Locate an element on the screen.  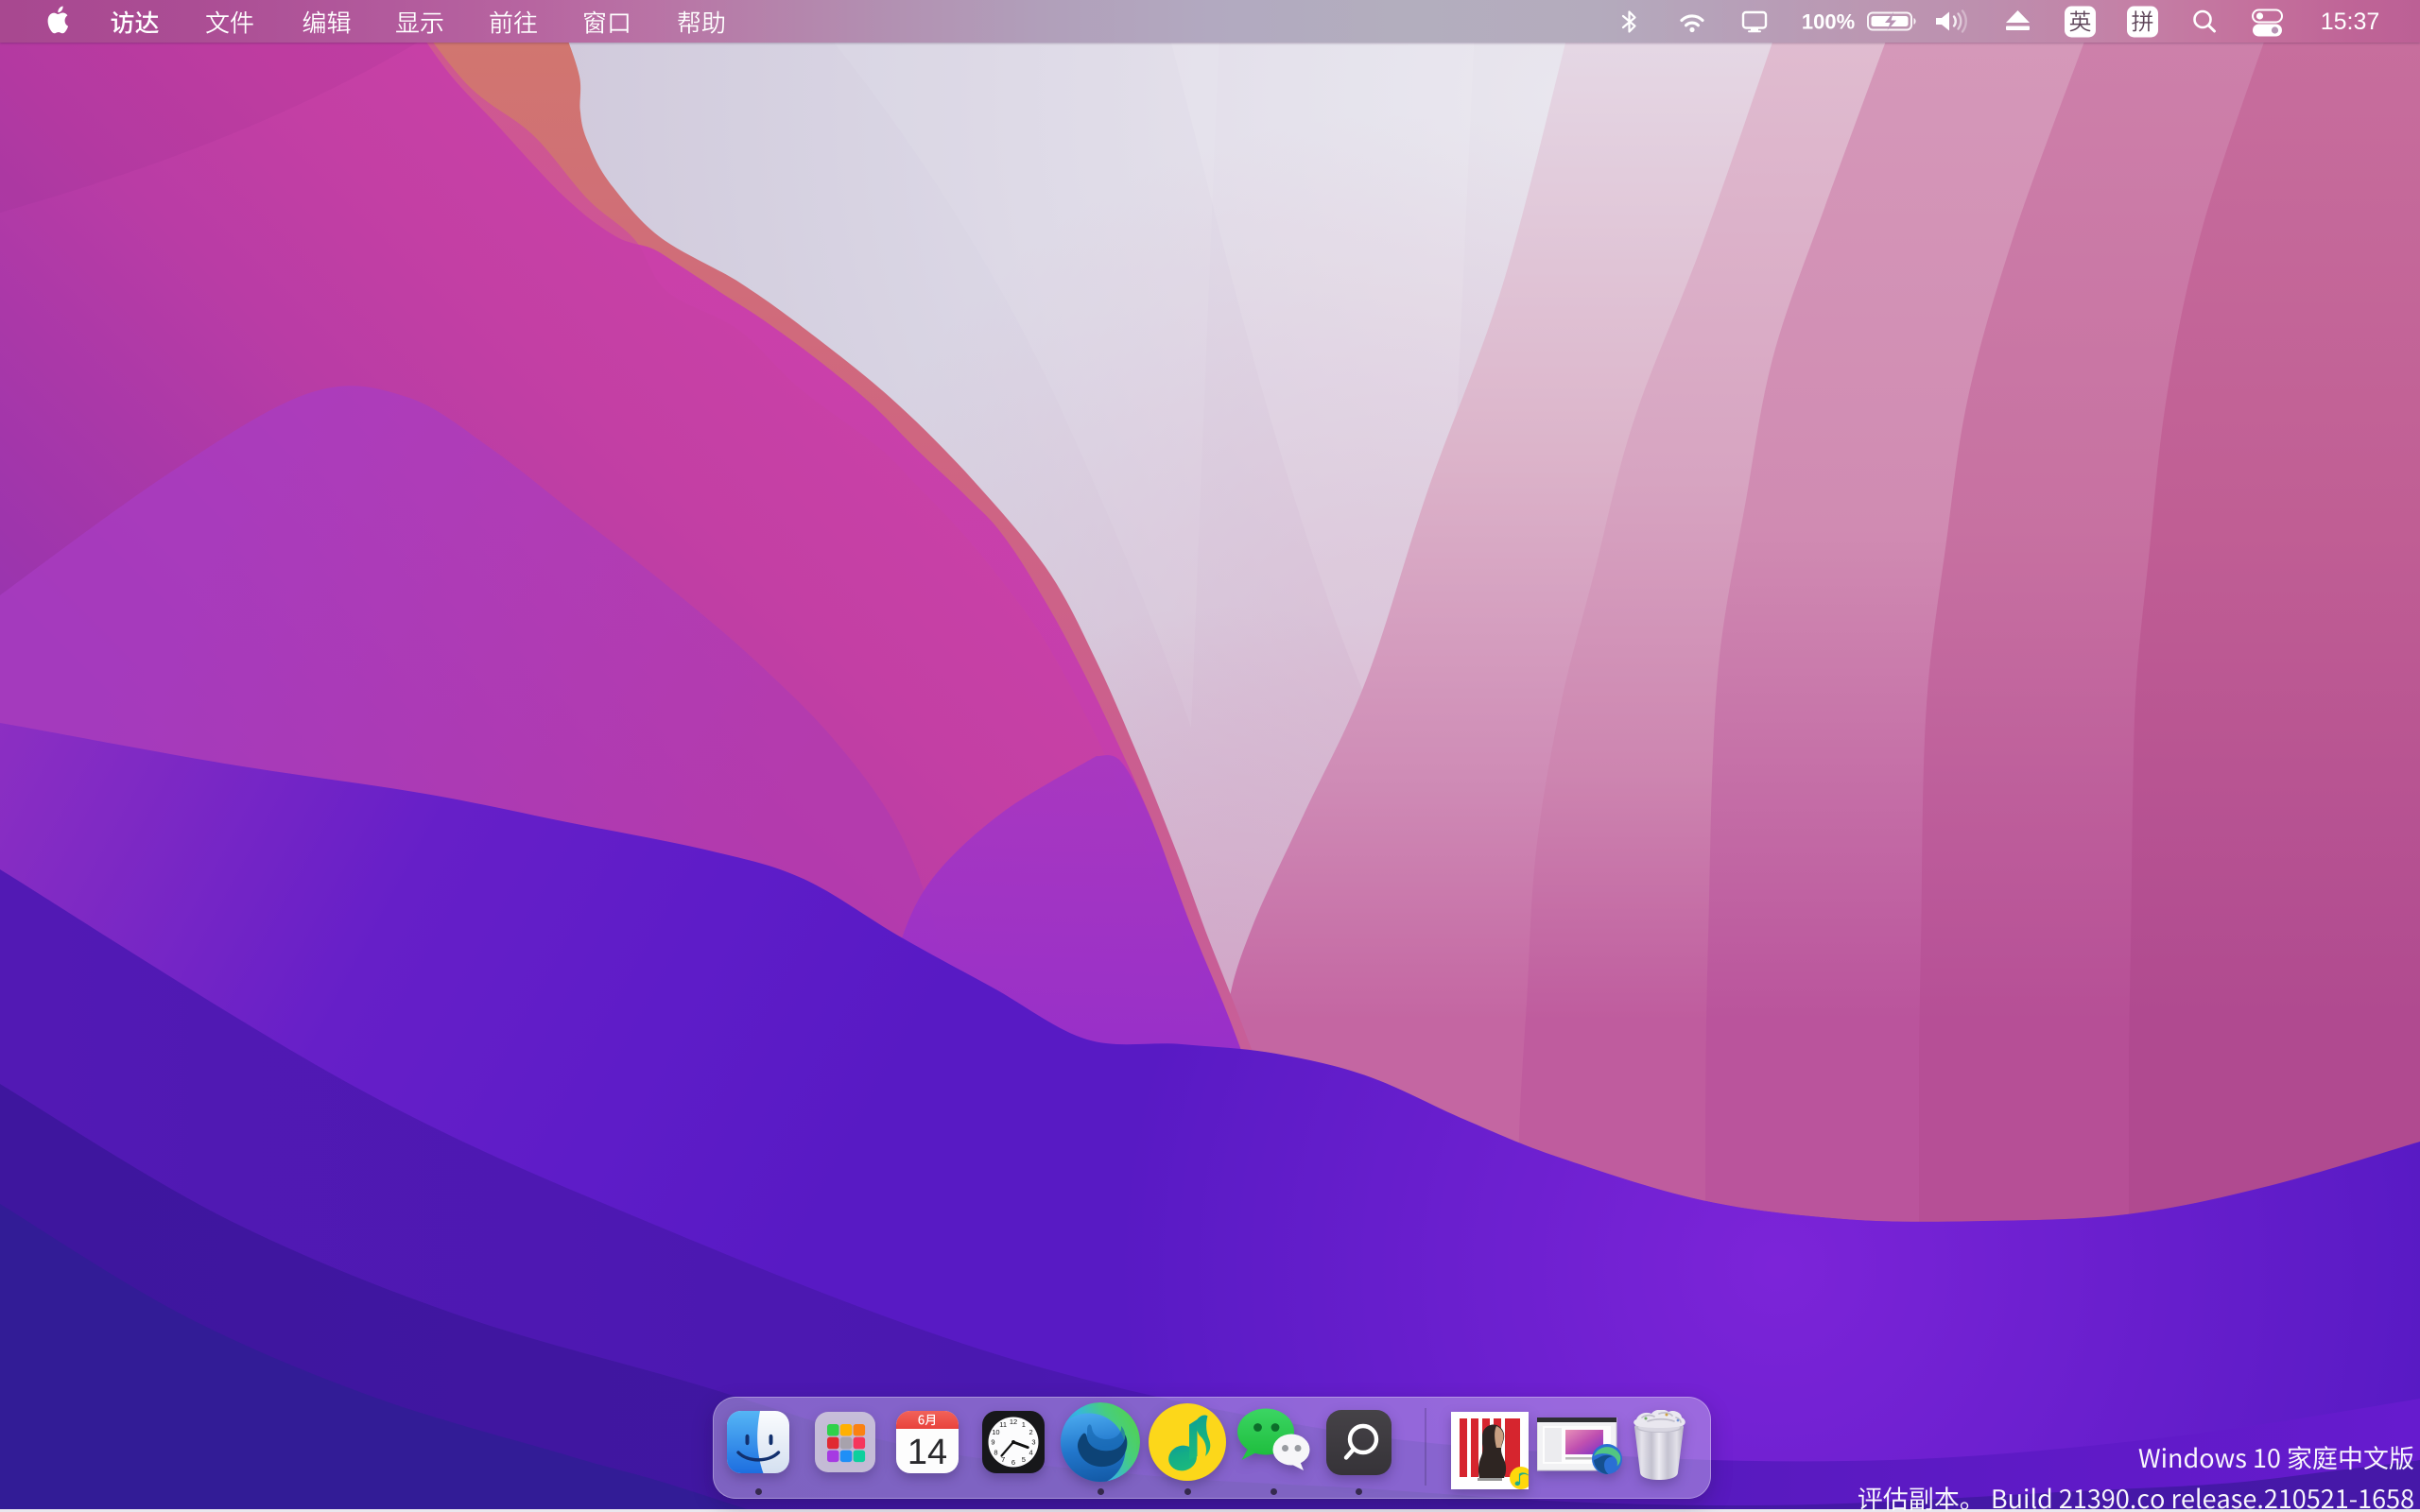
svg-text: 1 is located at coordinates (1024, 1424).